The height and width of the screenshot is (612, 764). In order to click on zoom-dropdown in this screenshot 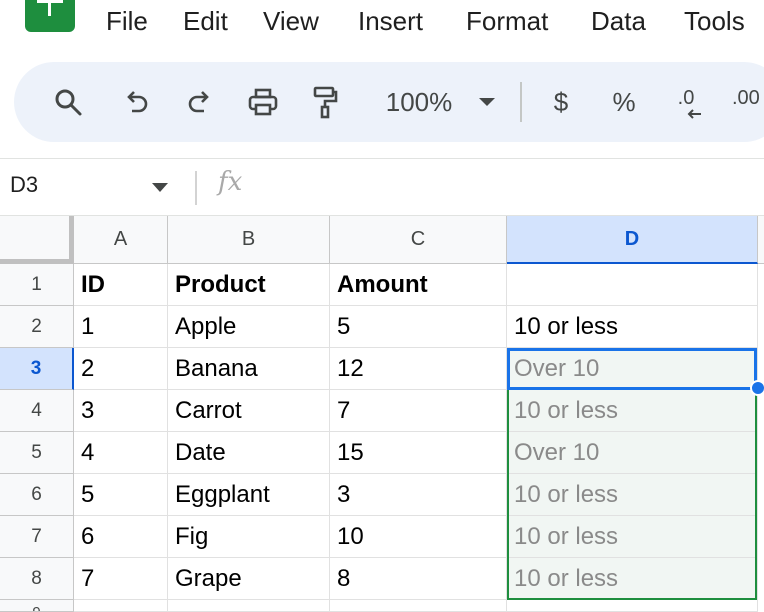, I will do `click(487, 102)`.